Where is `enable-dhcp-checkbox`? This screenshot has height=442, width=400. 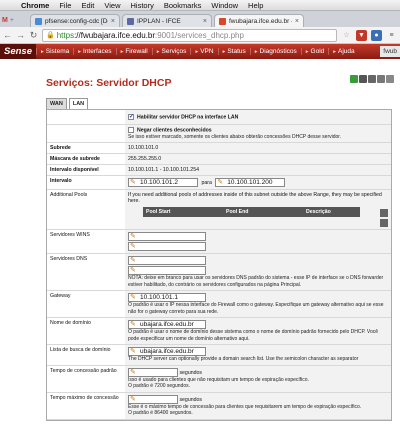
enable-dhcp-checkbox is located at coordinates (131, 116).